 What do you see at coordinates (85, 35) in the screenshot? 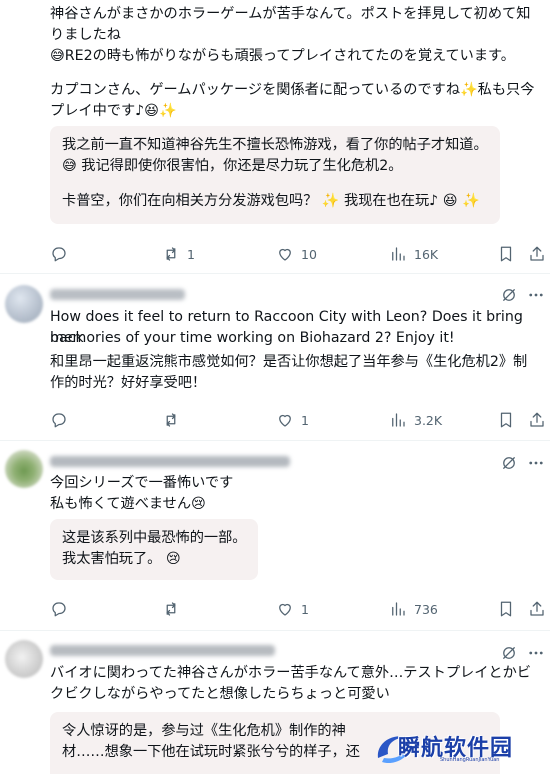
I see `reply-1-text-line-2: りましたね` at bounding box center [85, 35].